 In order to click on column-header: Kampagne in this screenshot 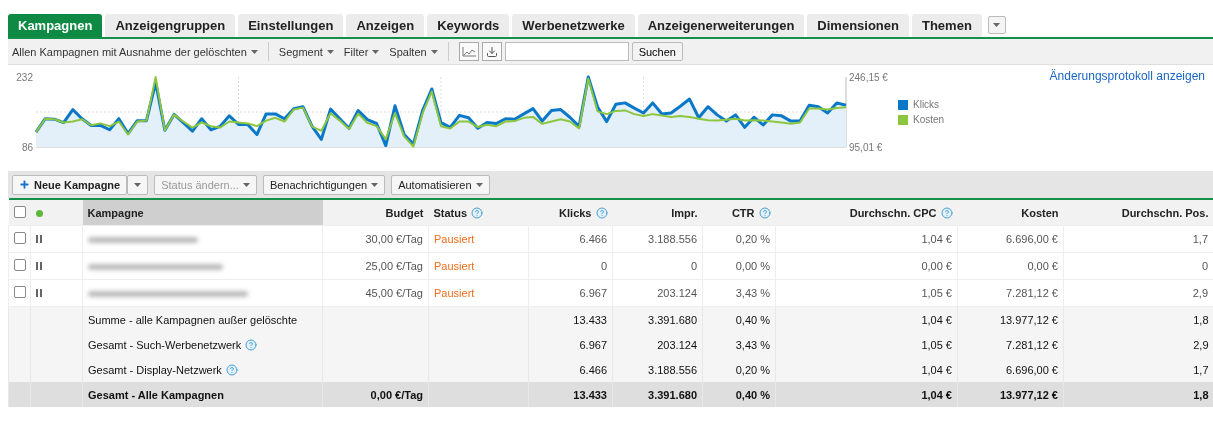, I will do `click(202, 212)`.